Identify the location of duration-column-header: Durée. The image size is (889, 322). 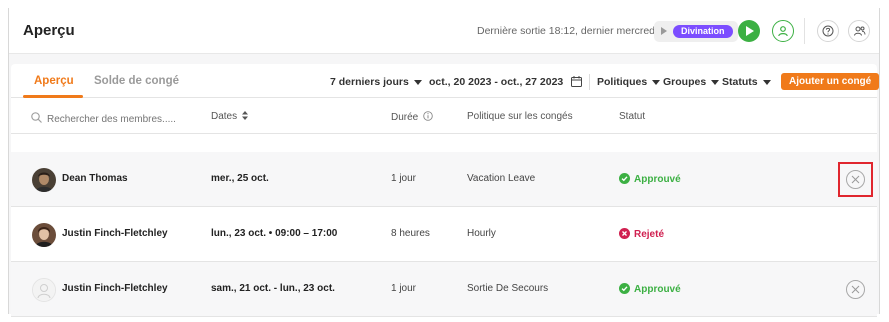
(412, 117).